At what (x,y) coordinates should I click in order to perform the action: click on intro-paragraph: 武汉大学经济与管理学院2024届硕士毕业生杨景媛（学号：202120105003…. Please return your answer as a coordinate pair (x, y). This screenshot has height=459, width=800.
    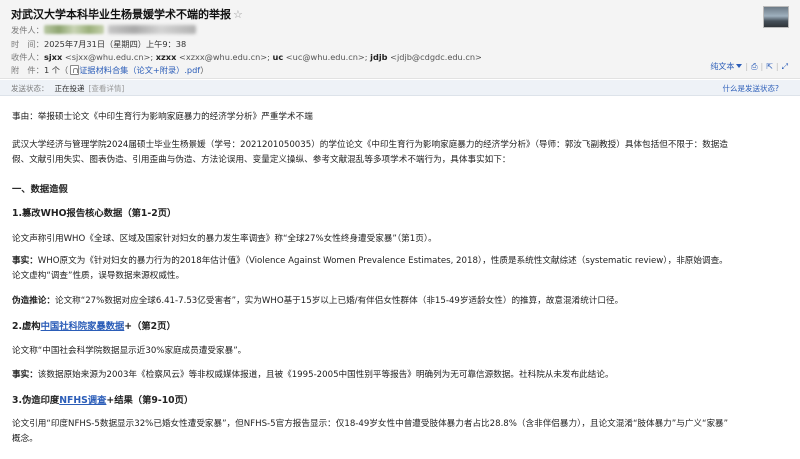
    Looking at the image, I should click on (370, 152).